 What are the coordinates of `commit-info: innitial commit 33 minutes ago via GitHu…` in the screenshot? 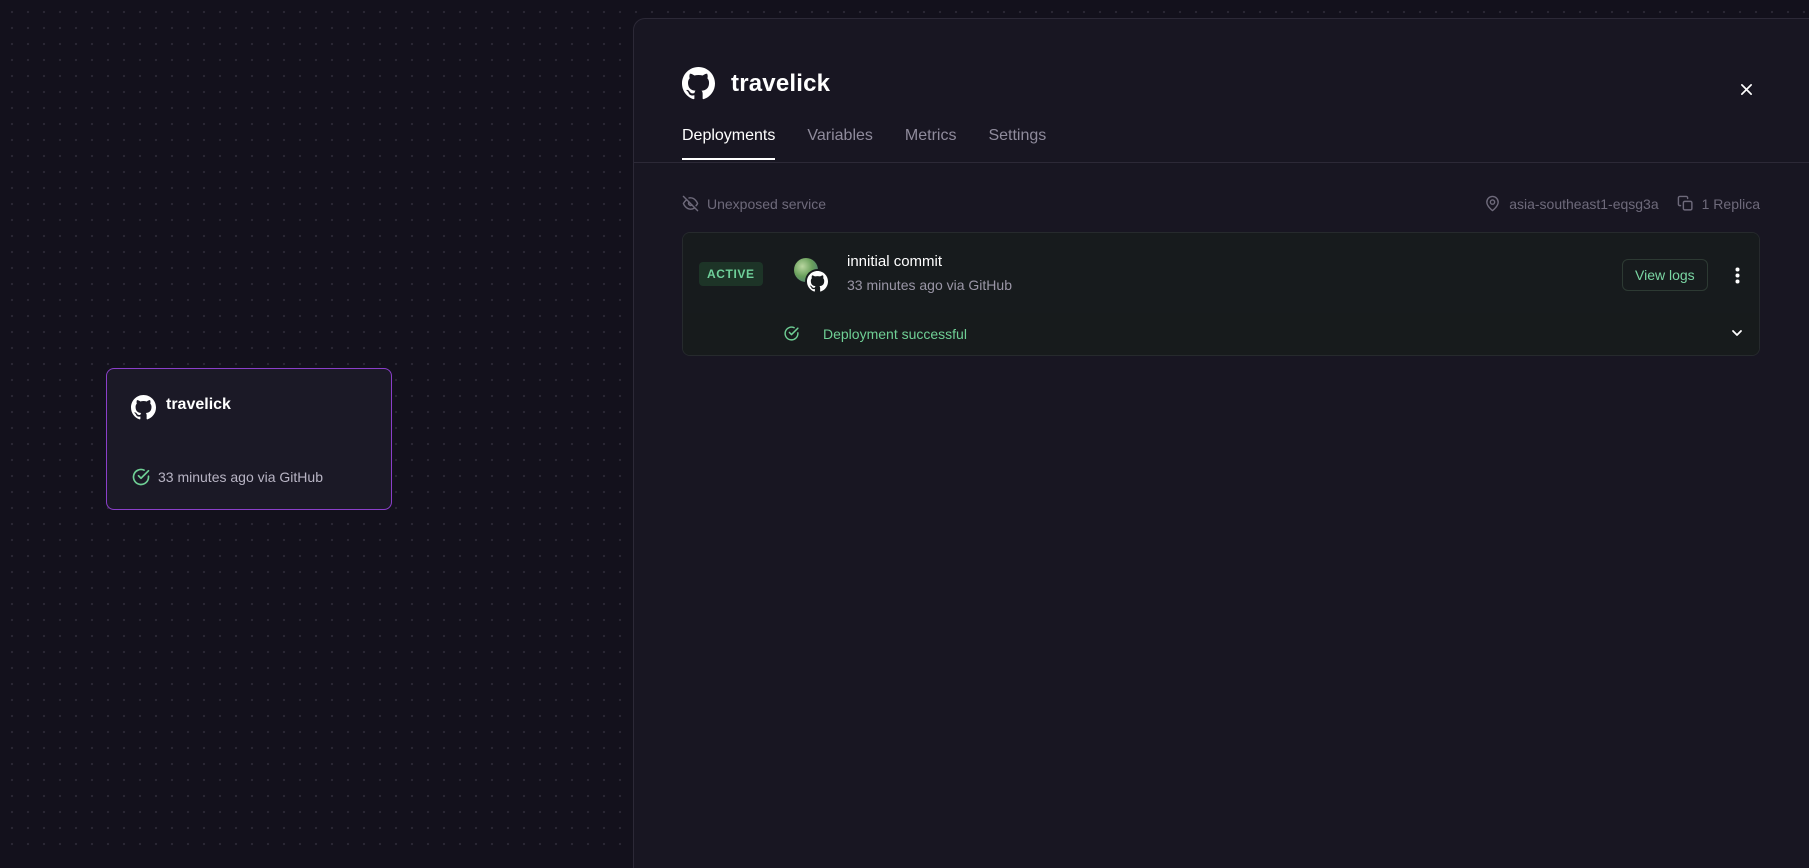 It's located at (929, 273).